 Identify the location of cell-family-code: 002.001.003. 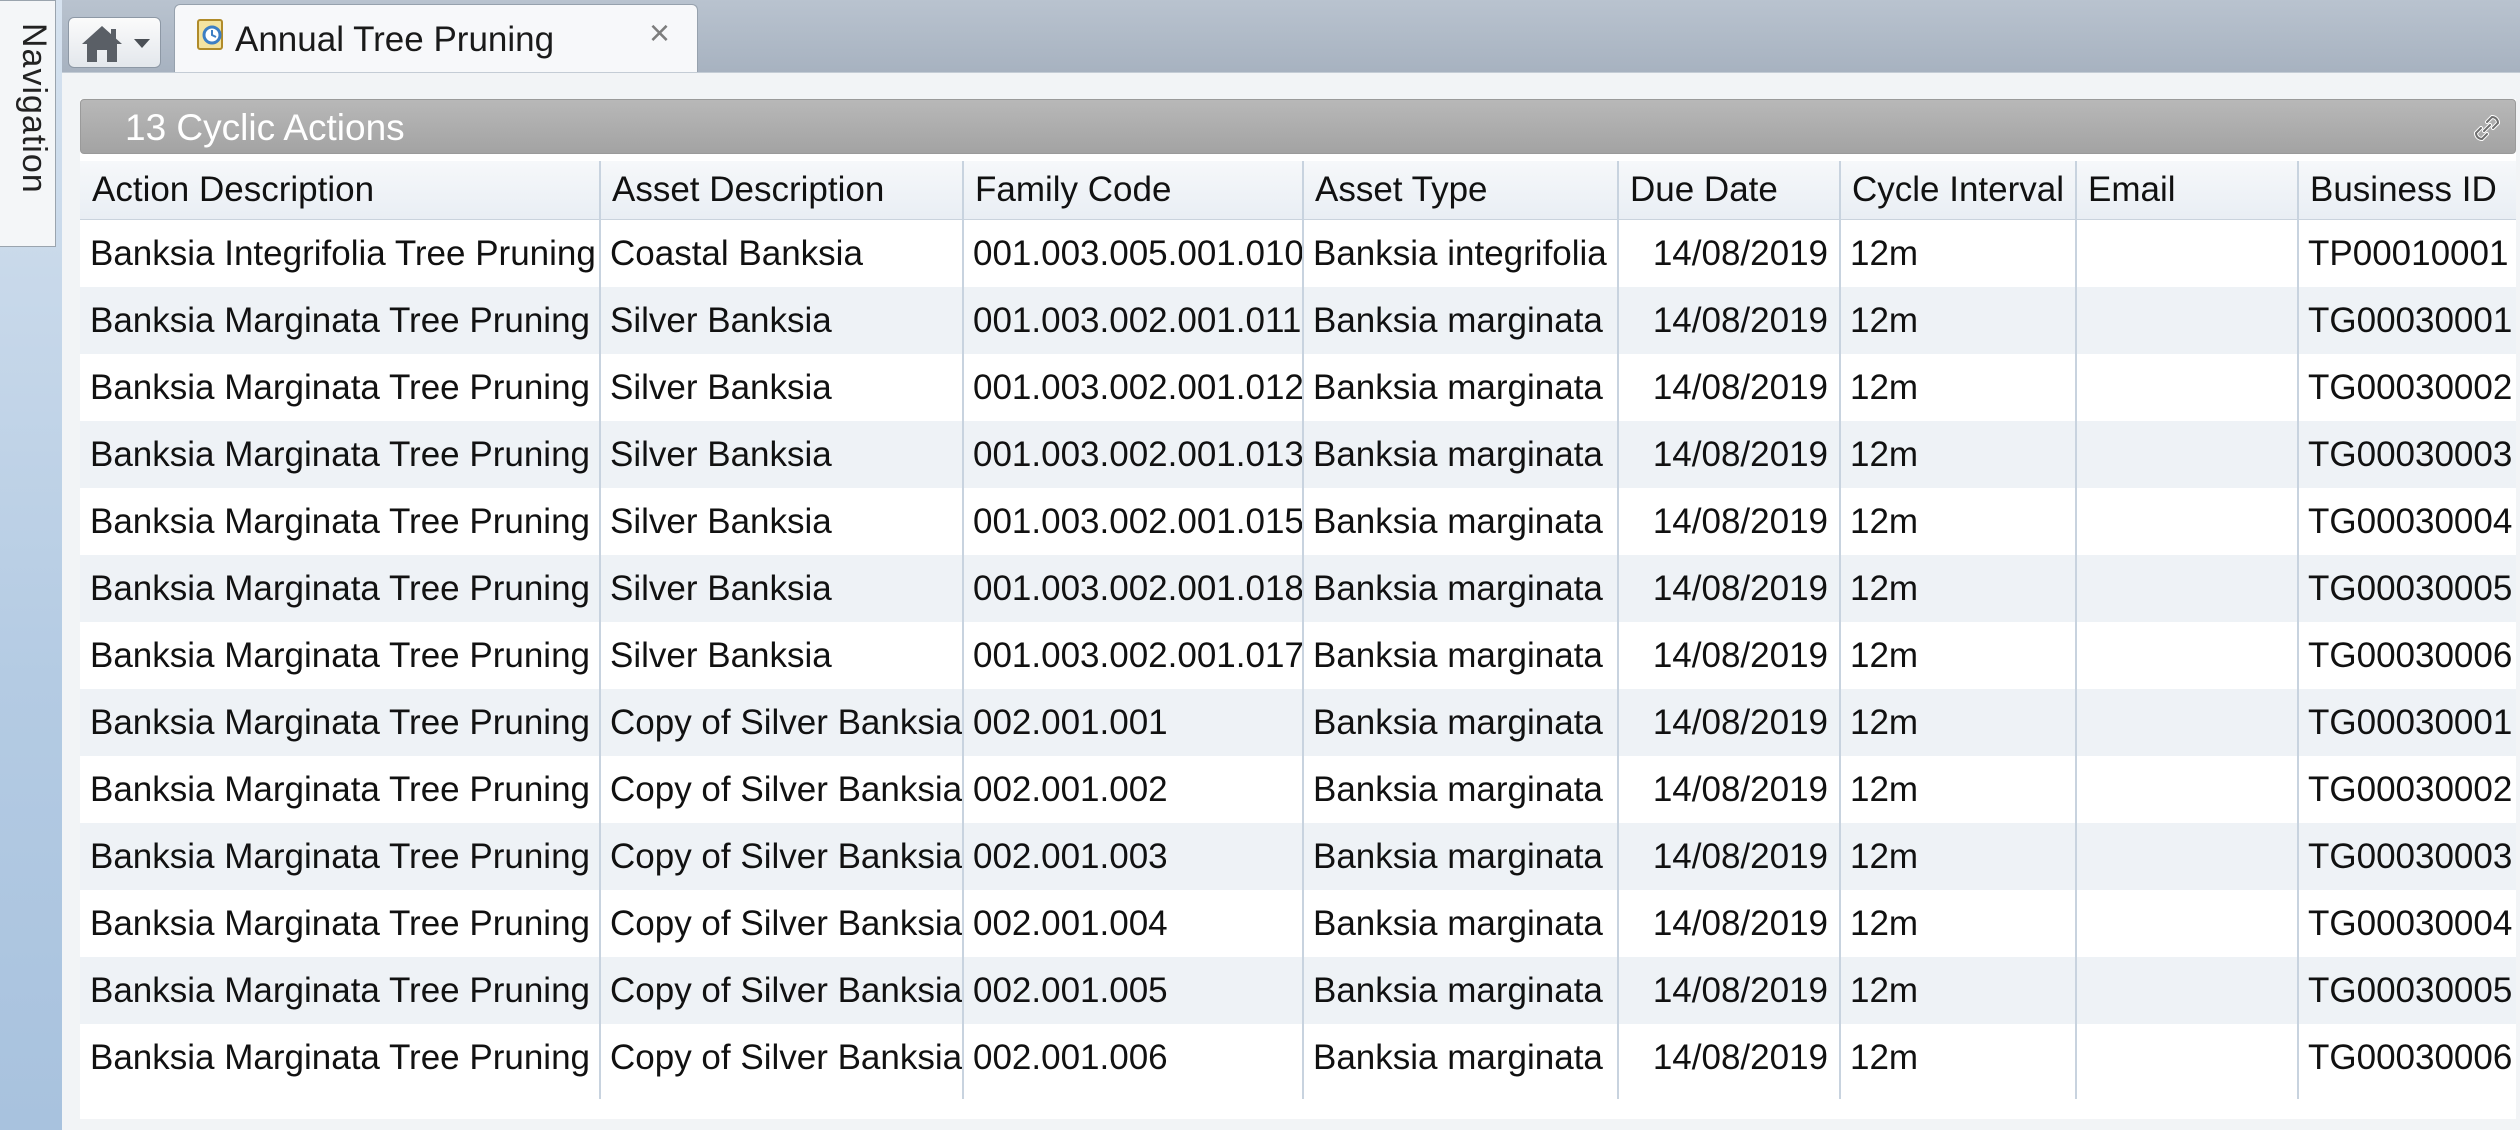
(1070, 856).